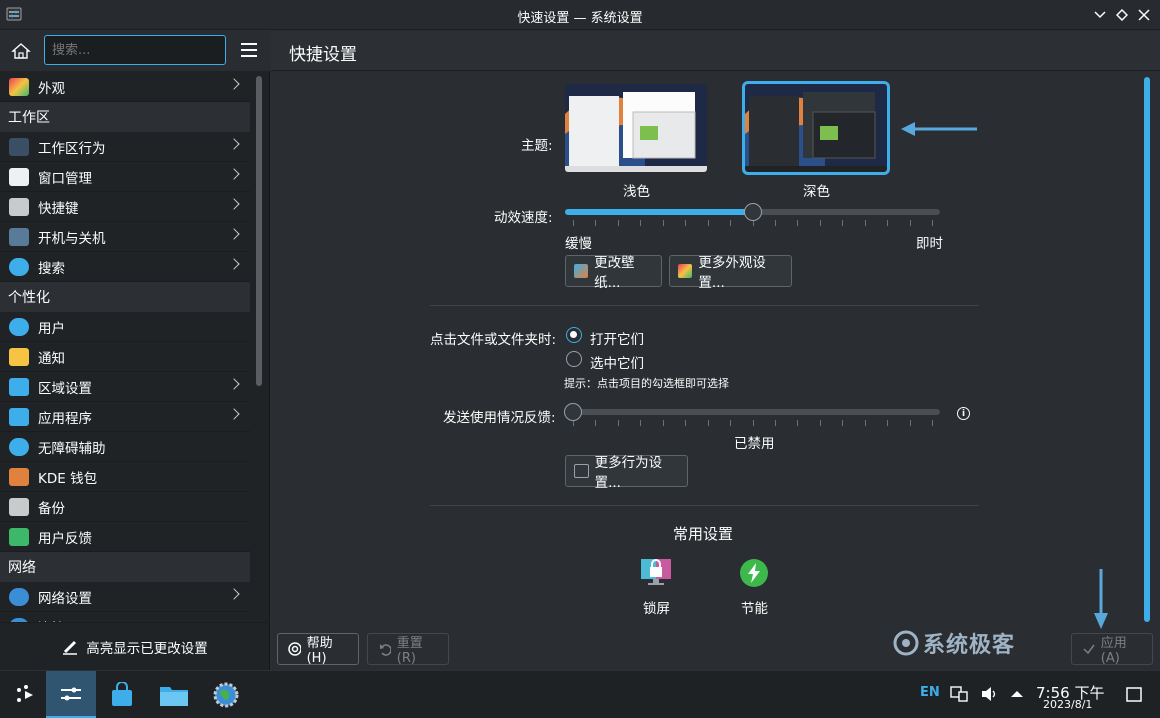  Describe the element at coordinates (125, 357) in the screenshot. I see `sidebar-item: 通知` at that location.